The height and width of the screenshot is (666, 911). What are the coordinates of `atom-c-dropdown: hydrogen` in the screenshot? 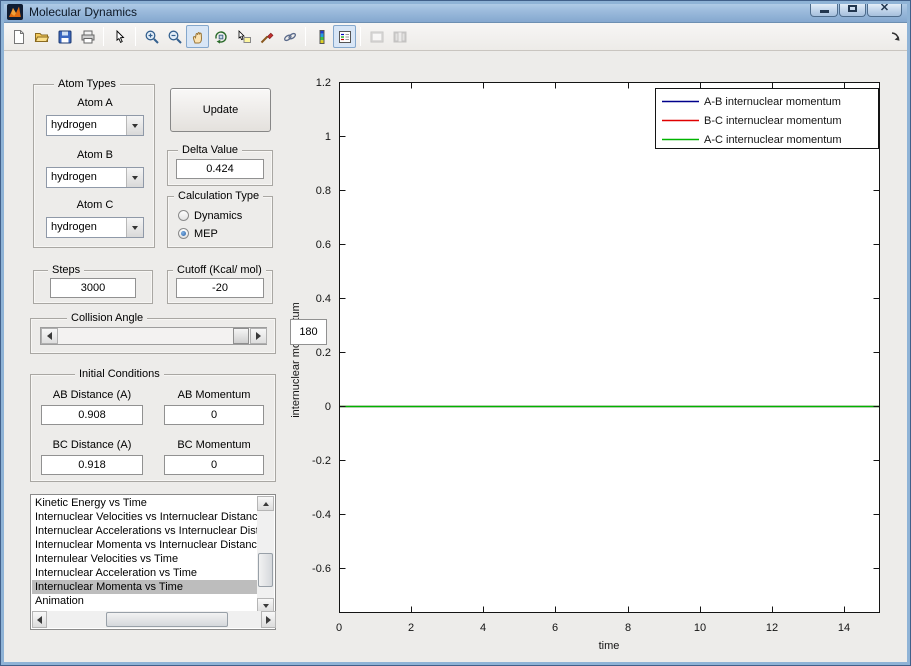 It's located at (95, 227).